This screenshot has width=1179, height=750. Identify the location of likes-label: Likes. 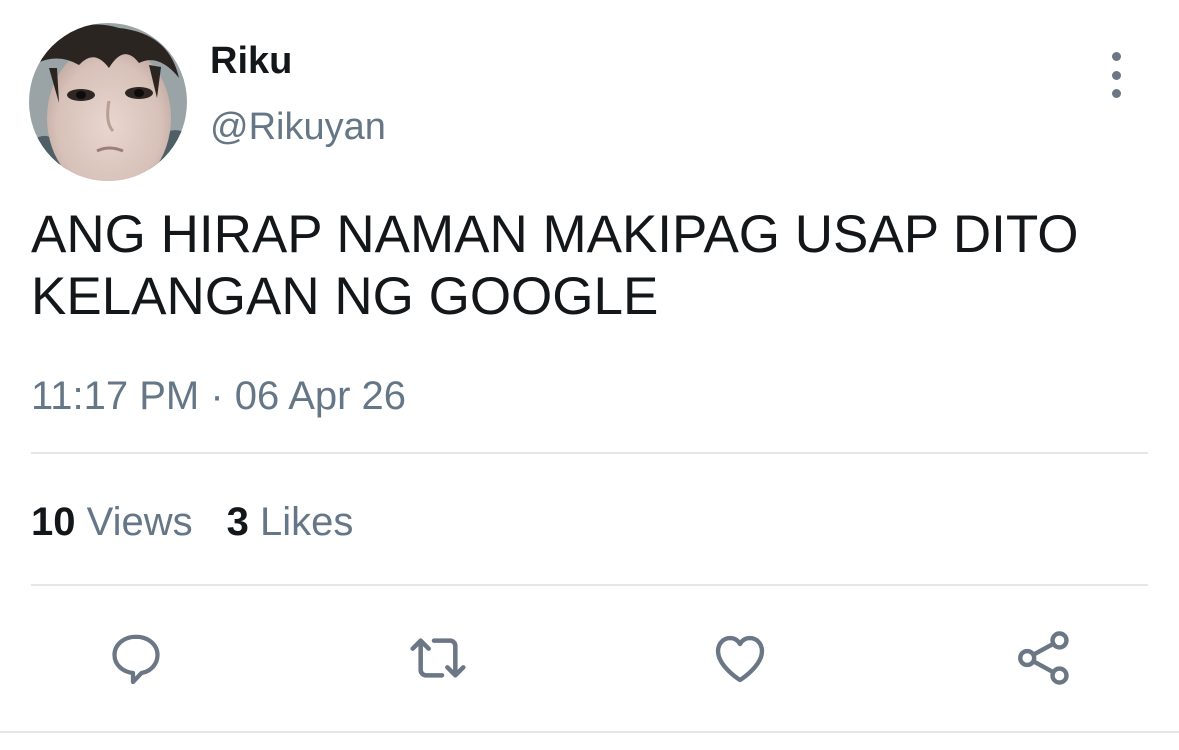
(306, 522).